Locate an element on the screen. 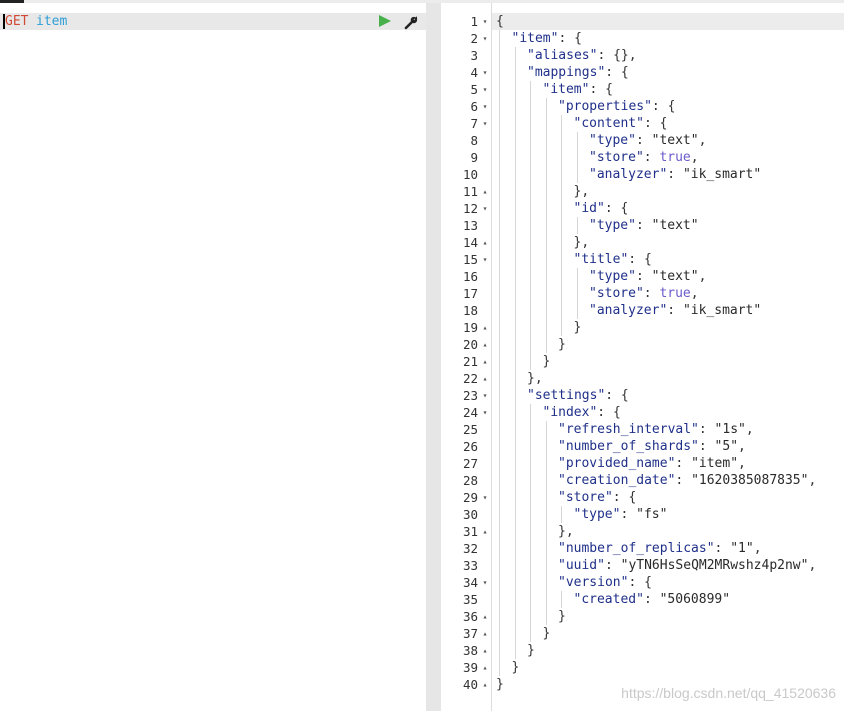 The width and height of the screenshot is (844, 711). json-string: "5" is located at coordinates (726, 446).